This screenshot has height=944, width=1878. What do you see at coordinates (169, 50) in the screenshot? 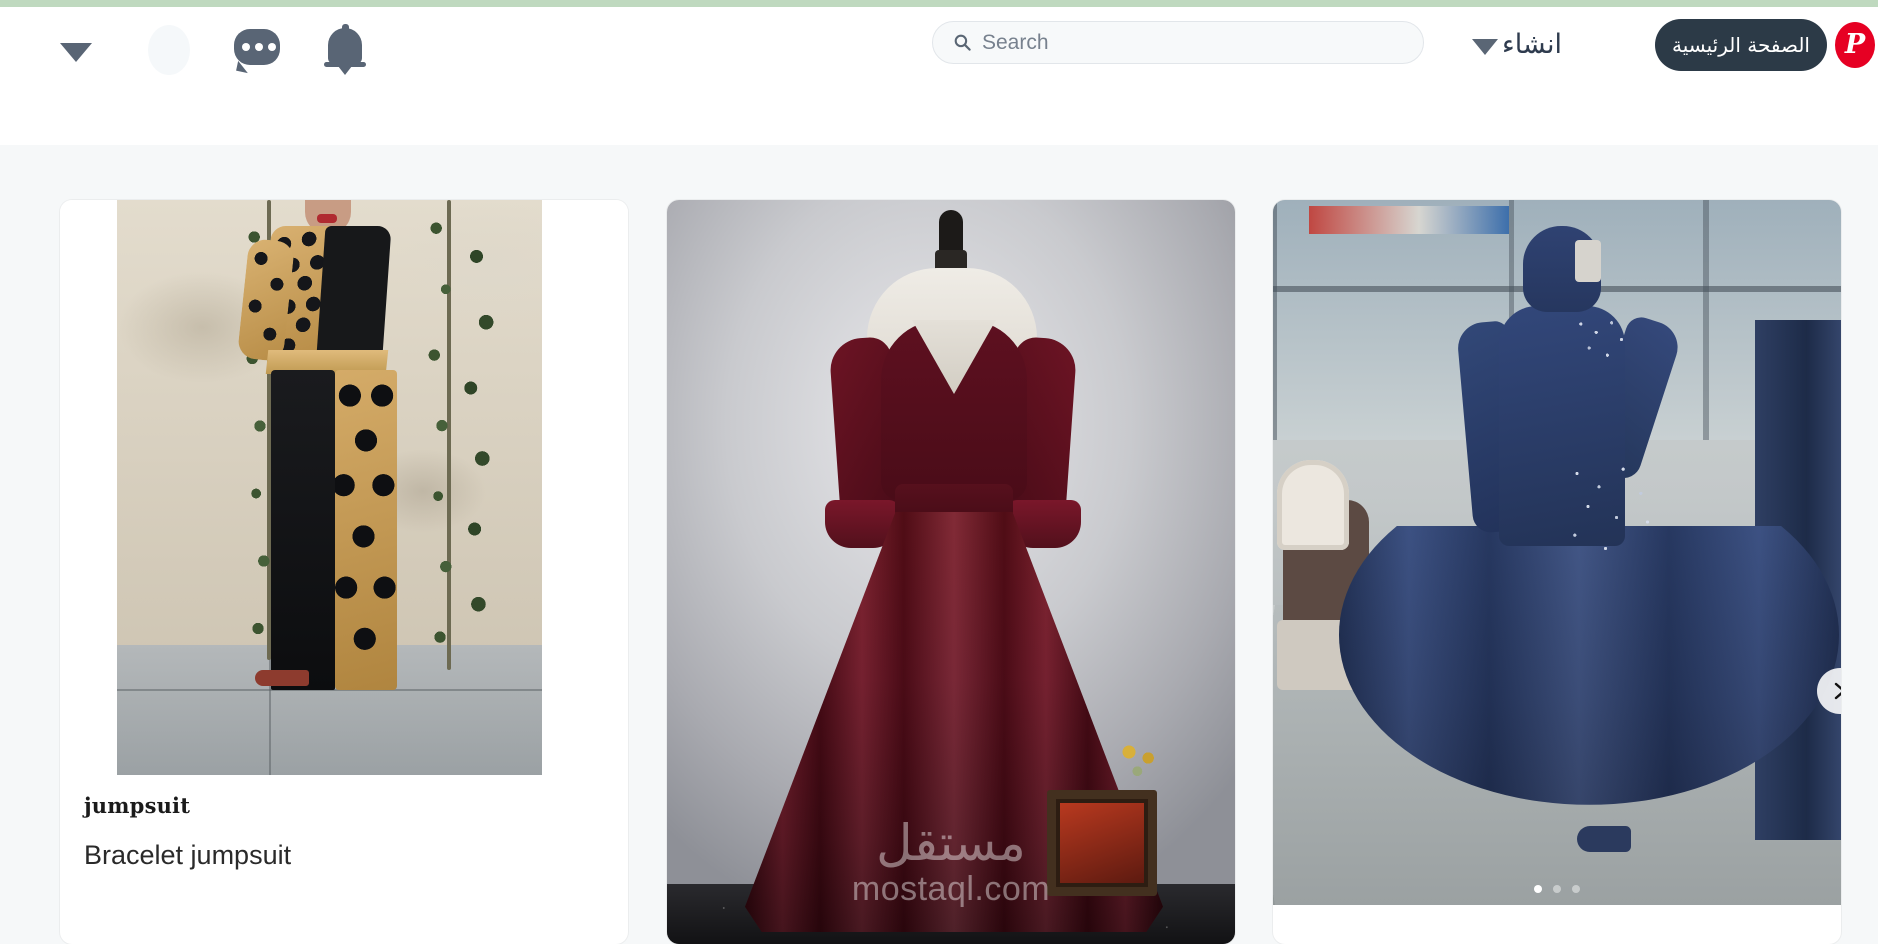
I see `avatar` at bounding box center [169, 50].